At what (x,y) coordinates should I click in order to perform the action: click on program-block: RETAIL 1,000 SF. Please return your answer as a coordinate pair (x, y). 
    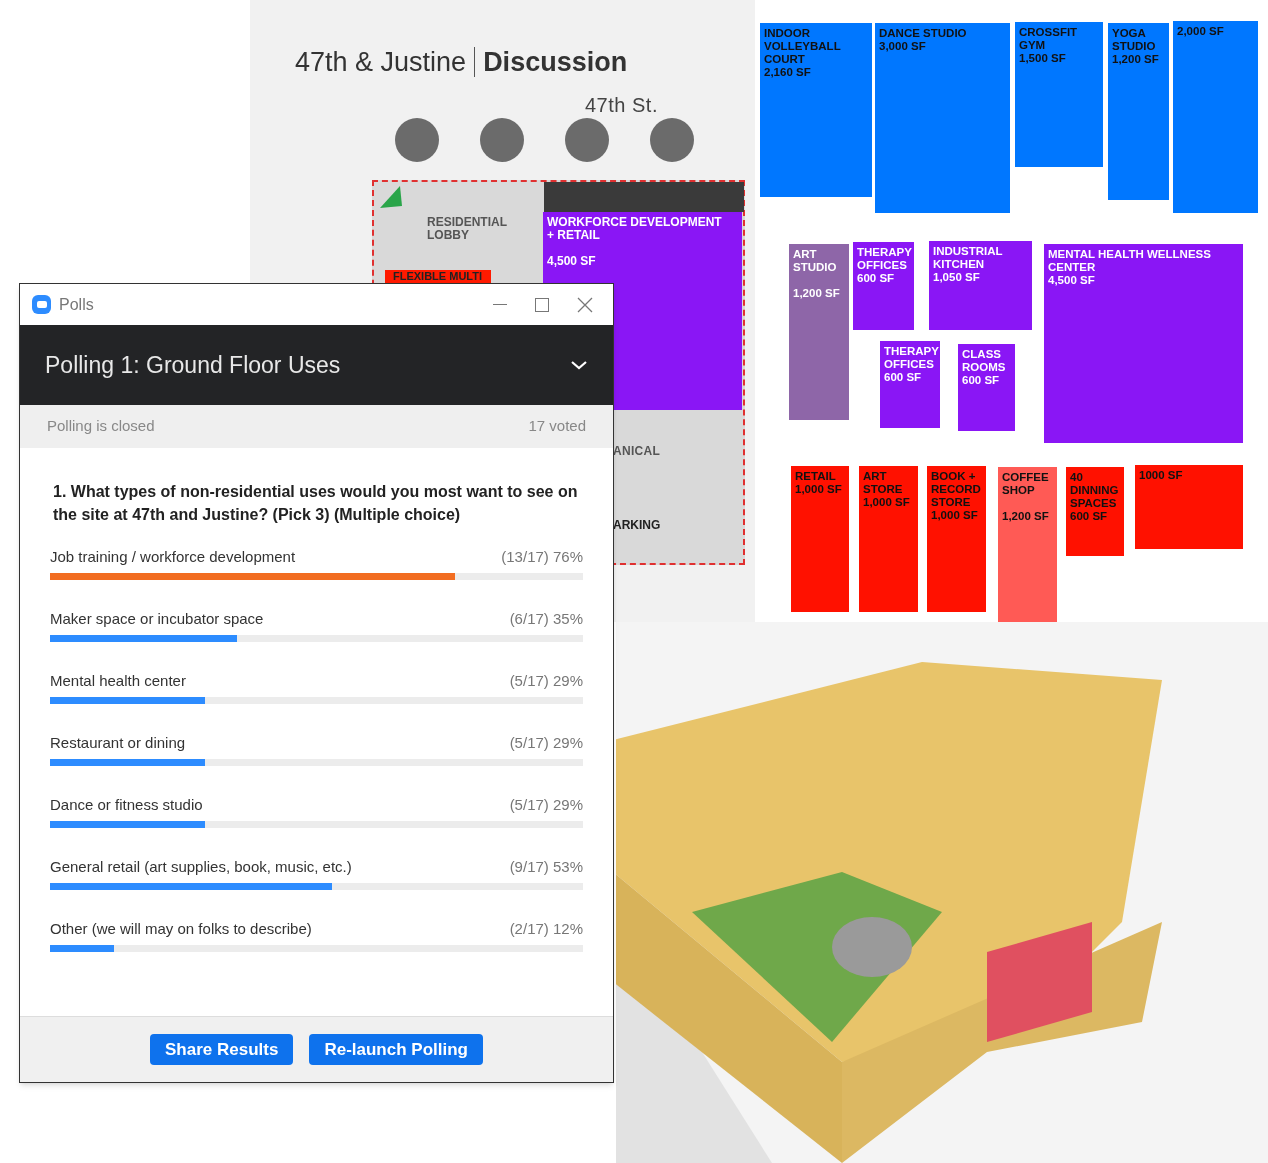
    Looking at the image, I should click on (820, 539).